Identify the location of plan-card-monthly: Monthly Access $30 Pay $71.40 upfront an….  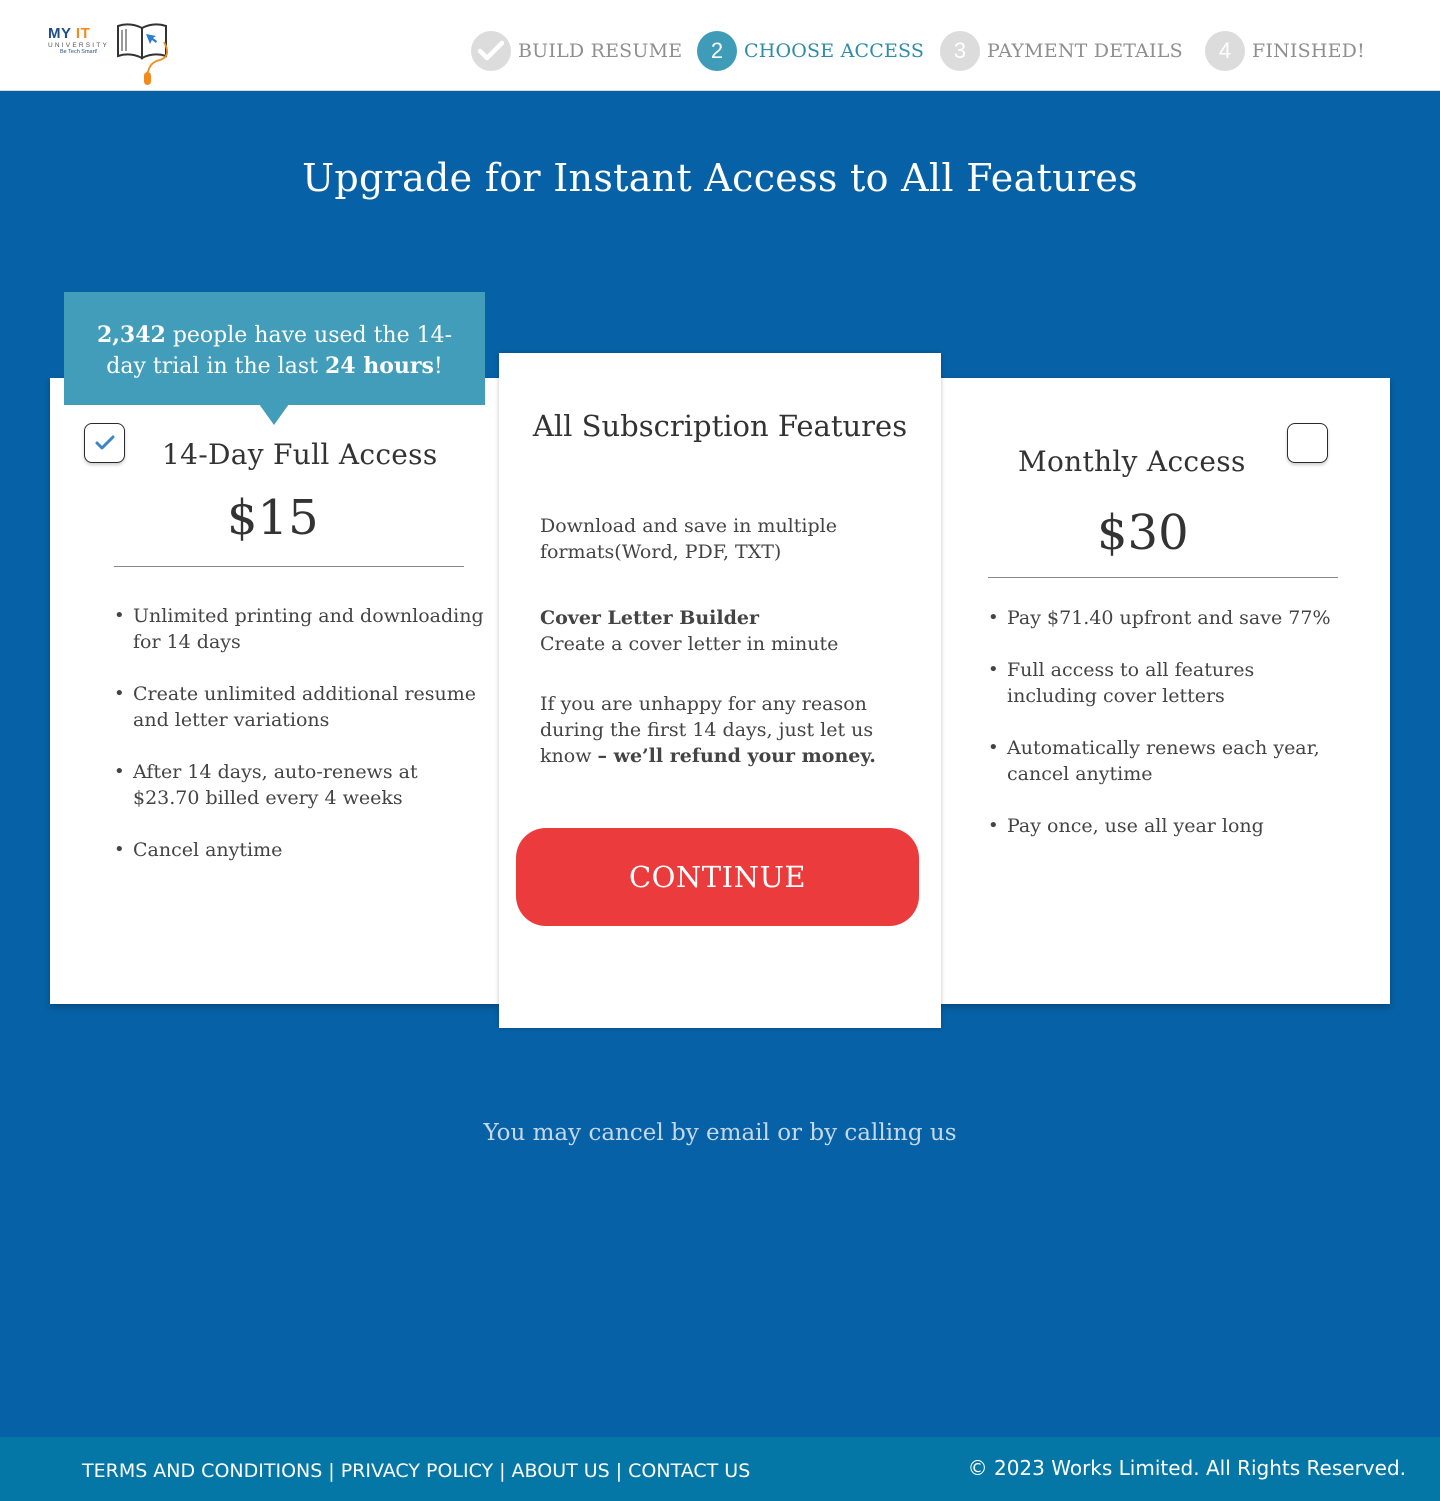
(1165, 691).